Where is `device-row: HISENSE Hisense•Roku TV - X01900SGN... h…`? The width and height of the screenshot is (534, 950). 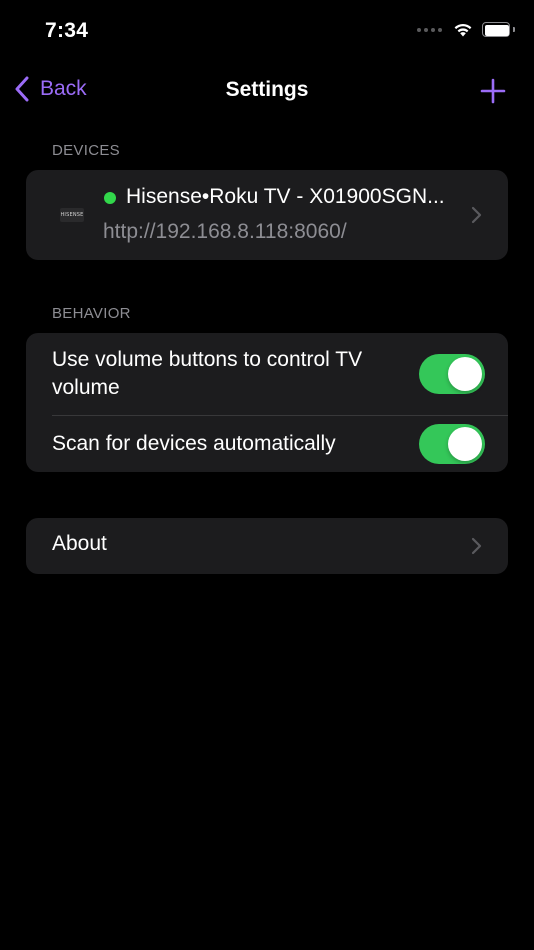
device-row: HISENSE Hisense•Roku TV - X01900SGN... h… is located at coordinates (267, 215).